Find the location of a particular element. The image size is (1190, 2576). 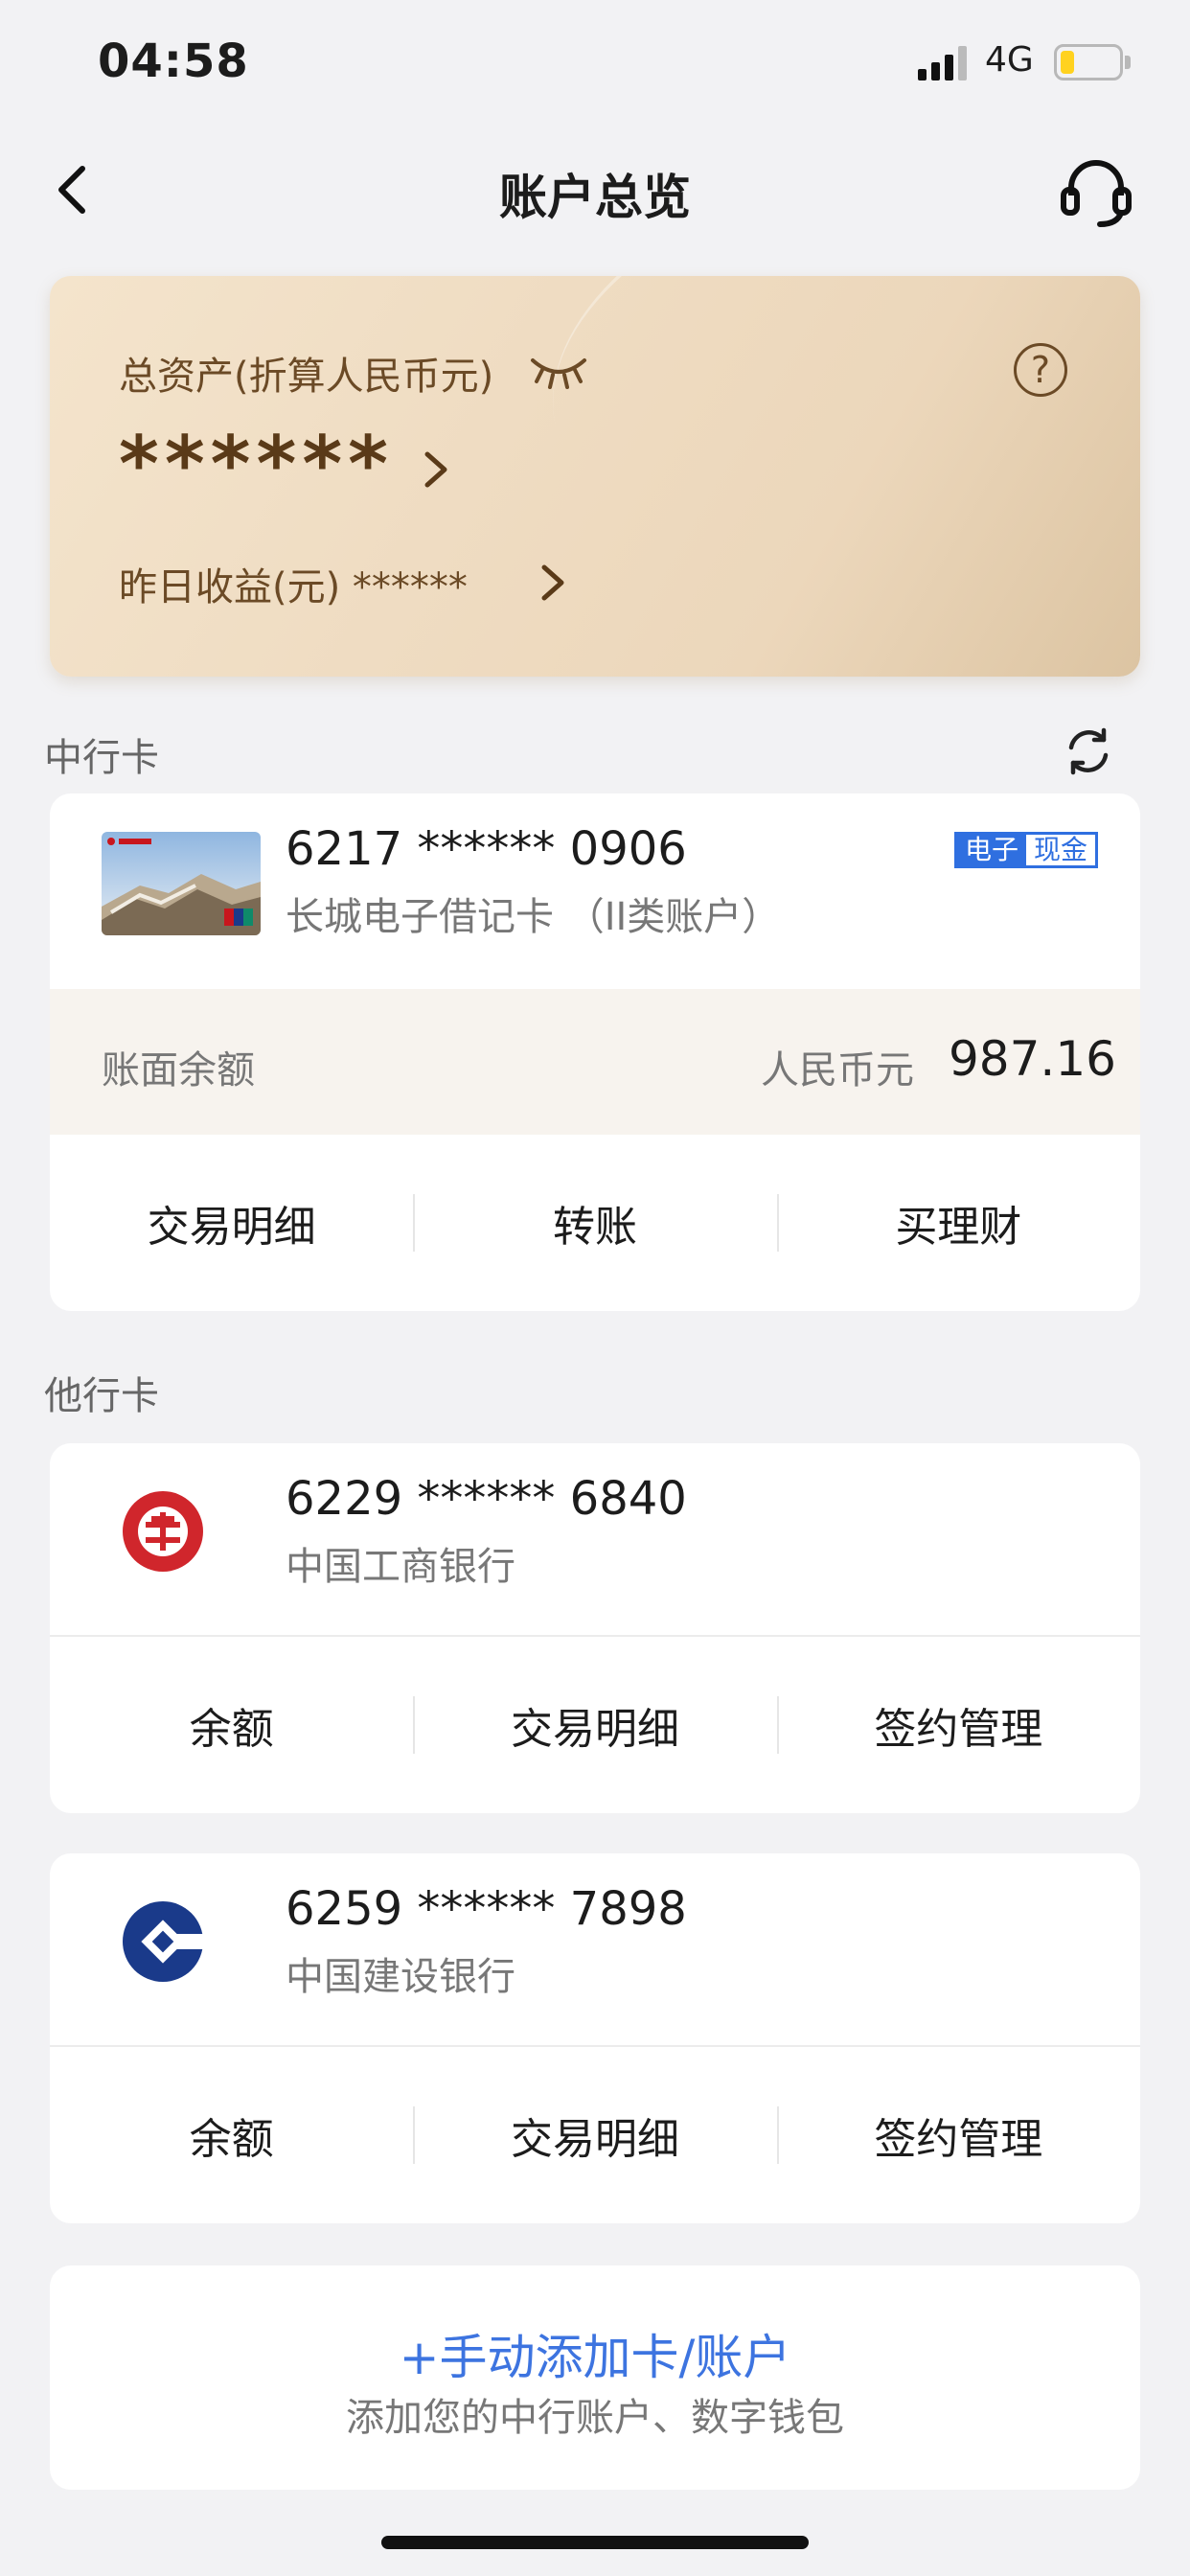

customer-service-icon is located at coordinates (1096, 191).